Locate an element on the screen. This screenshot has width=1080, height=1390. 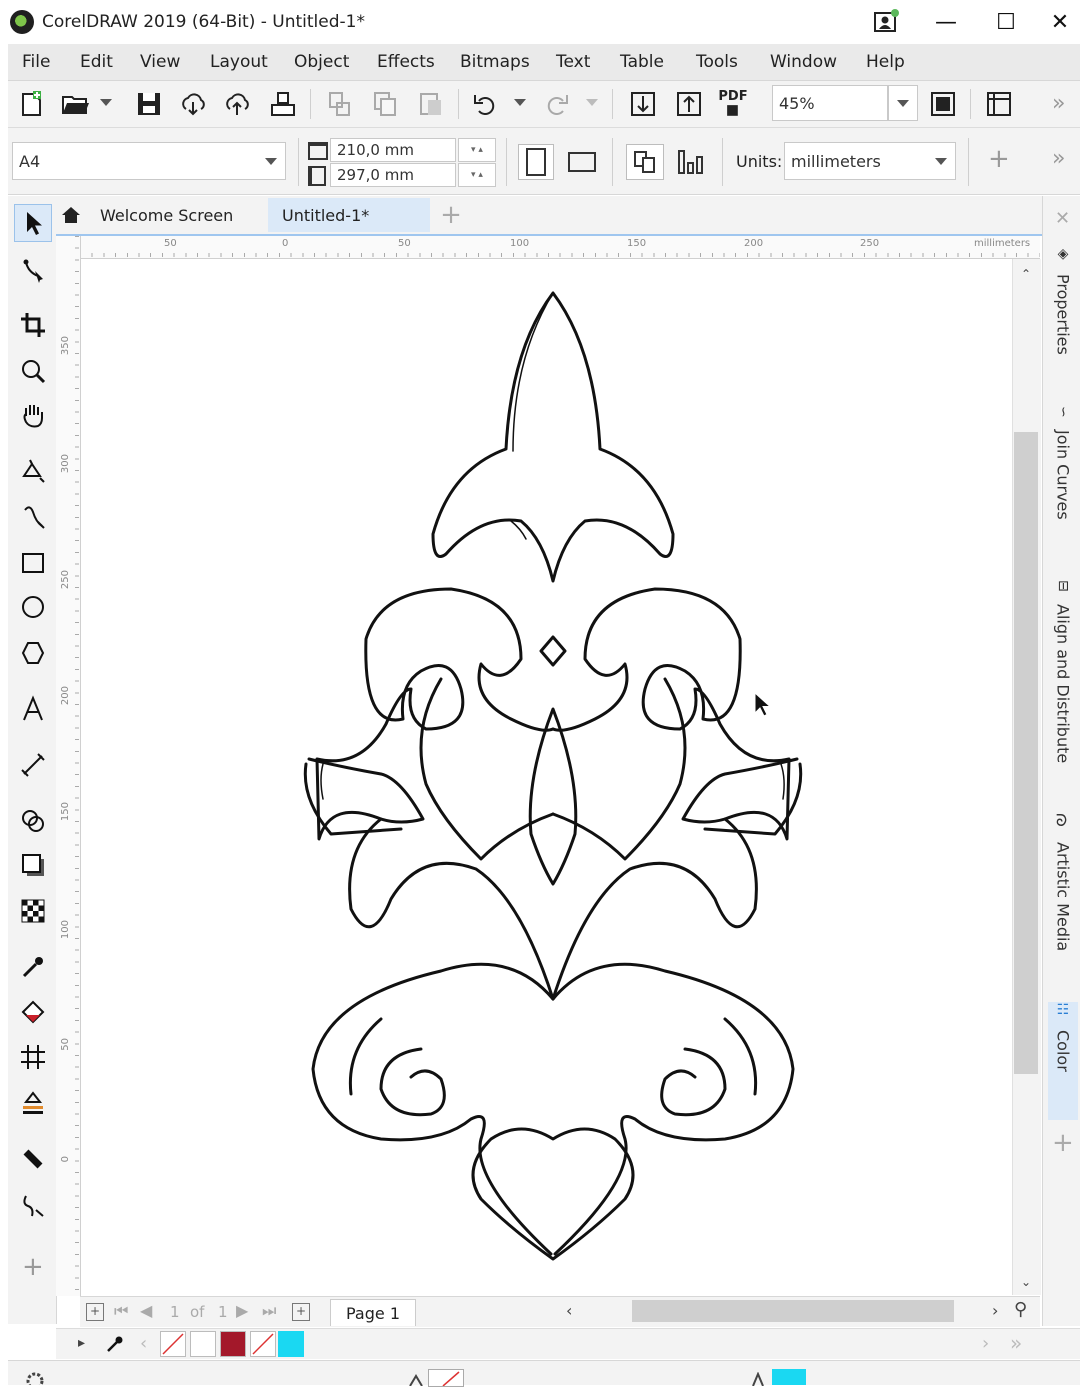
interactive-fill-tool is located at coordinates (33, 1013).